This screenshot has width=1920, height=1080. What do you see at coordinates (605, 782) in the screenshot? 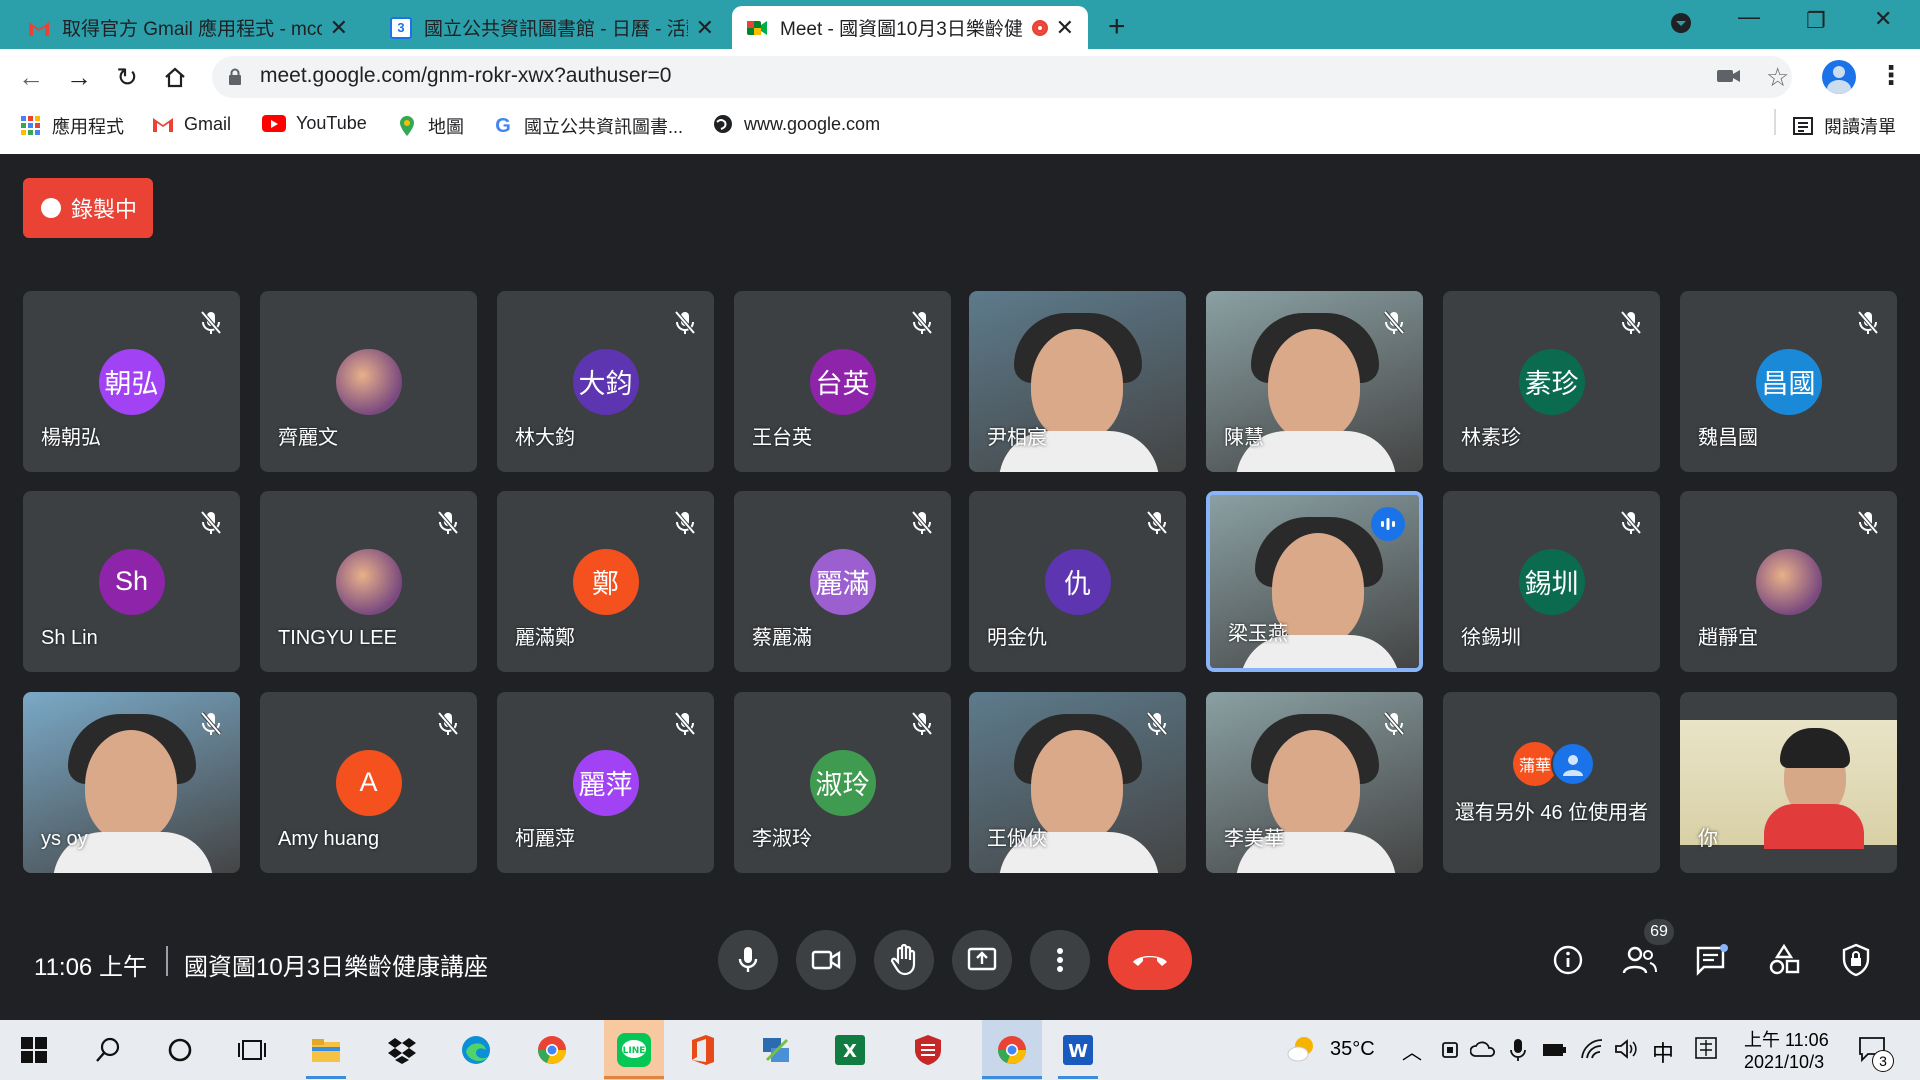
I see `participant-tile: 麗萍 柯麗萍` at bounding box center [605, 782].